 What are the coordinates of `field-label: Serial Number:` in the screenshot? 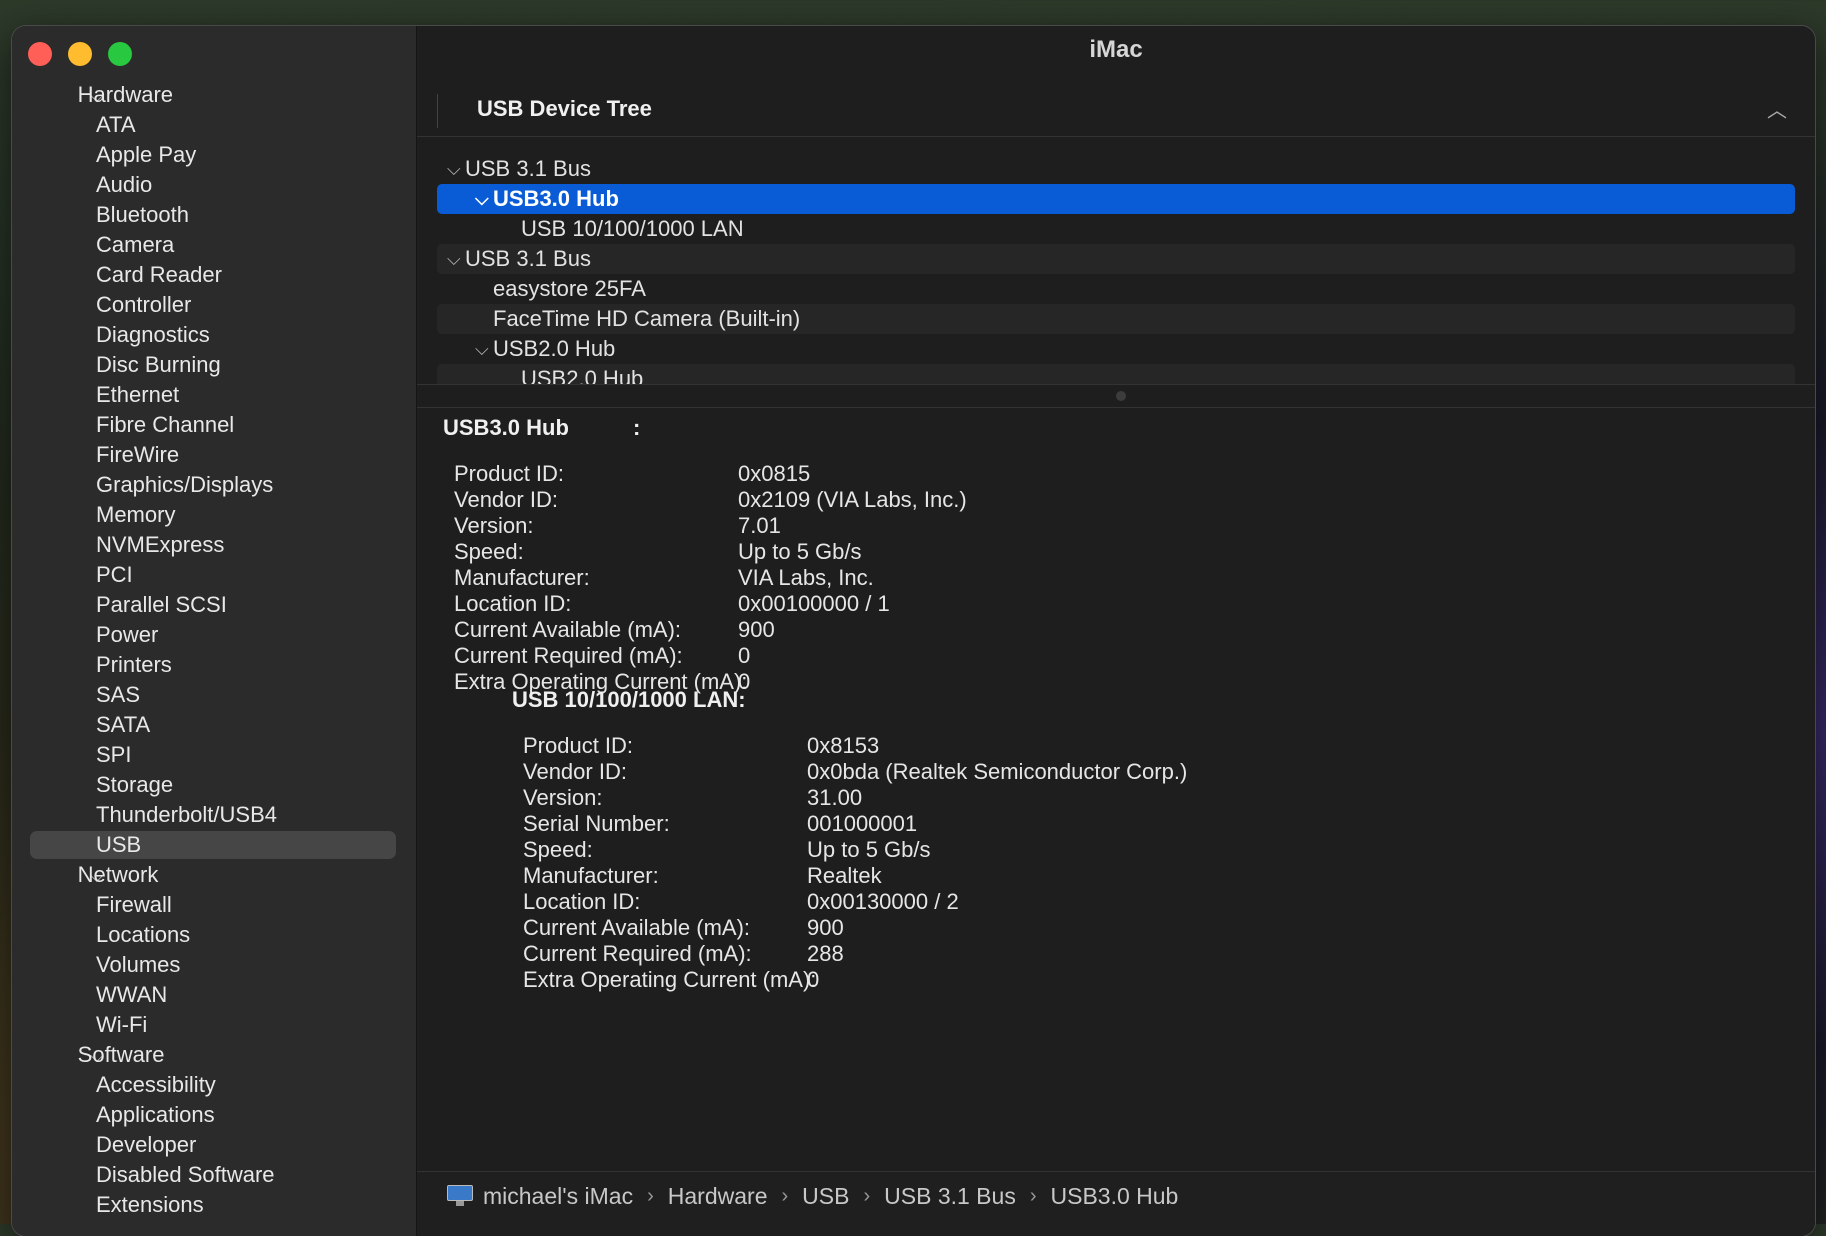 It's located at (596, 823).